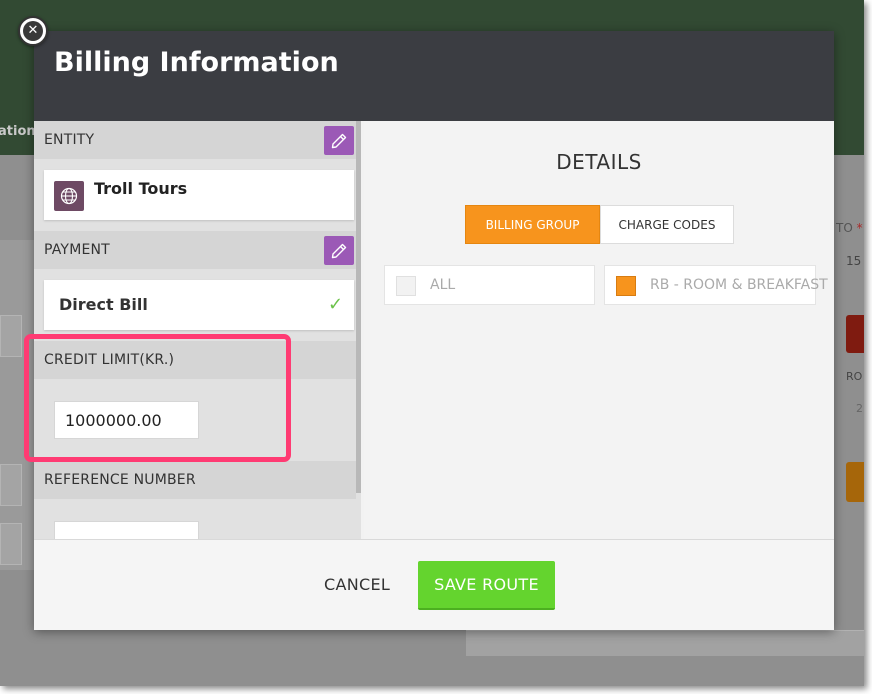 The image size is (872, 694). What do you see at coordinates (69, 140) in the screenshot?
I see `entity-label: ENTITY` at bounding box center [69, 140].